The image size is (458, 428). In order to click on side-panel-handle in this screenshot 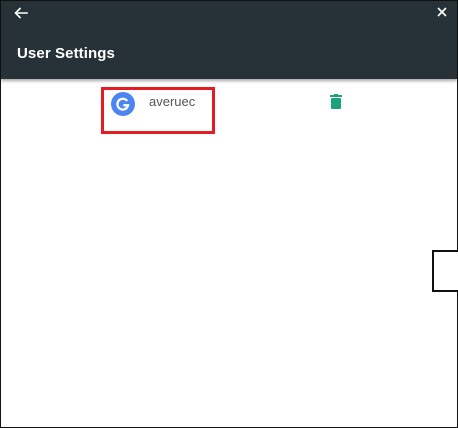, I will do `click(445, 271)`.